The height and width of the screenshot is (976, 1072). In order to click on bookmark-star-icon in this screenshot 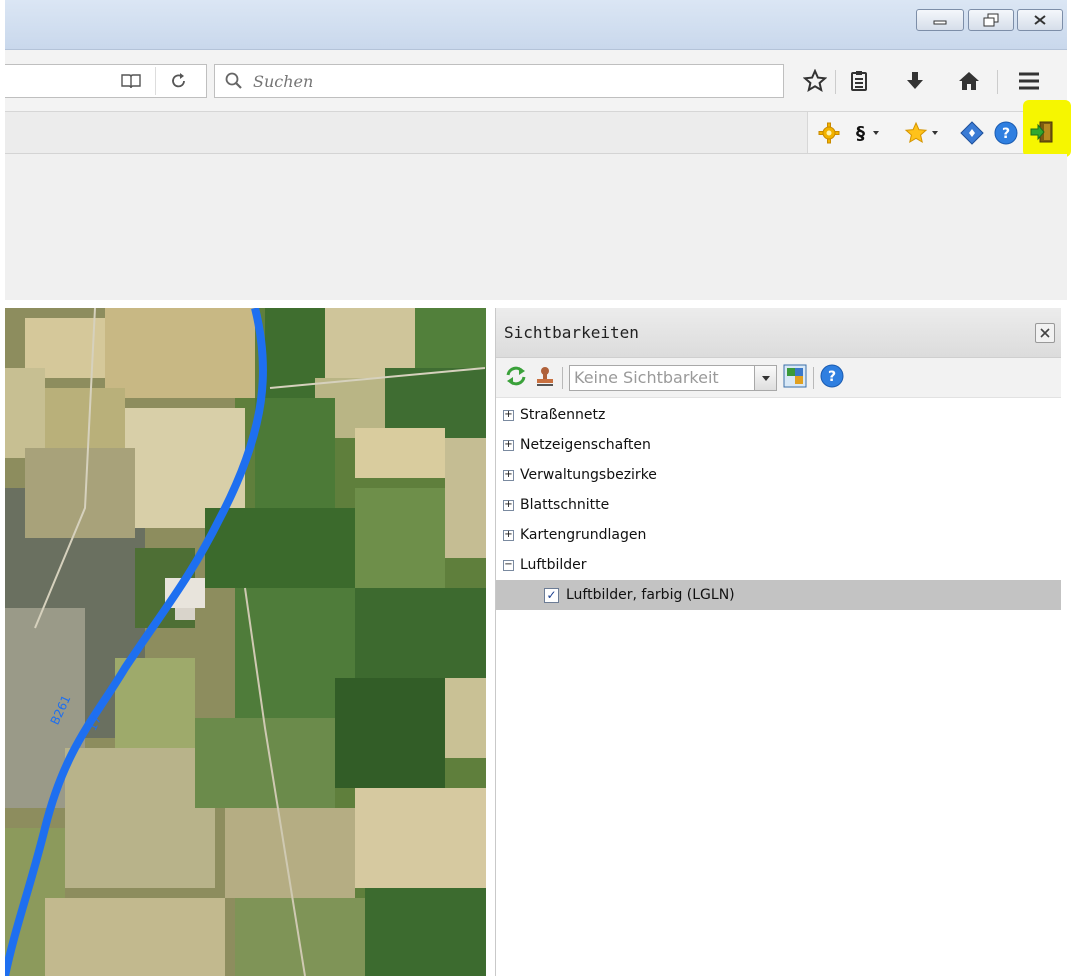, I will do `click(815, 81)`.